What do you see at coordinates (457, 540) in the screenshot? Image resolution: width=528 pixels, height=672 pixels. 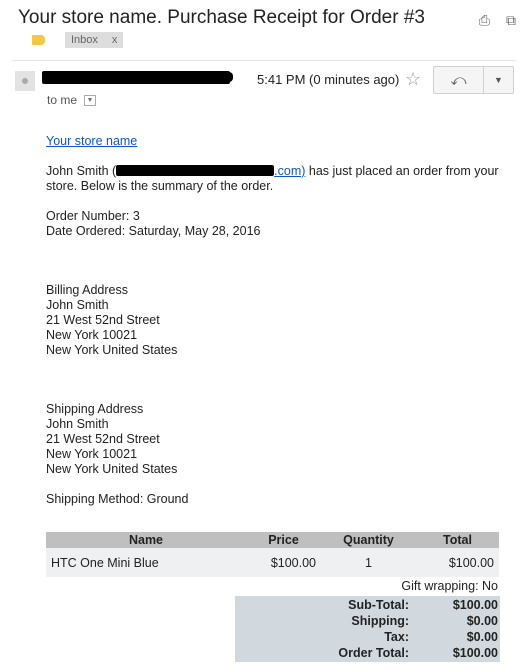 I see `column-header-total: Total` at bounding box center [457, 540].